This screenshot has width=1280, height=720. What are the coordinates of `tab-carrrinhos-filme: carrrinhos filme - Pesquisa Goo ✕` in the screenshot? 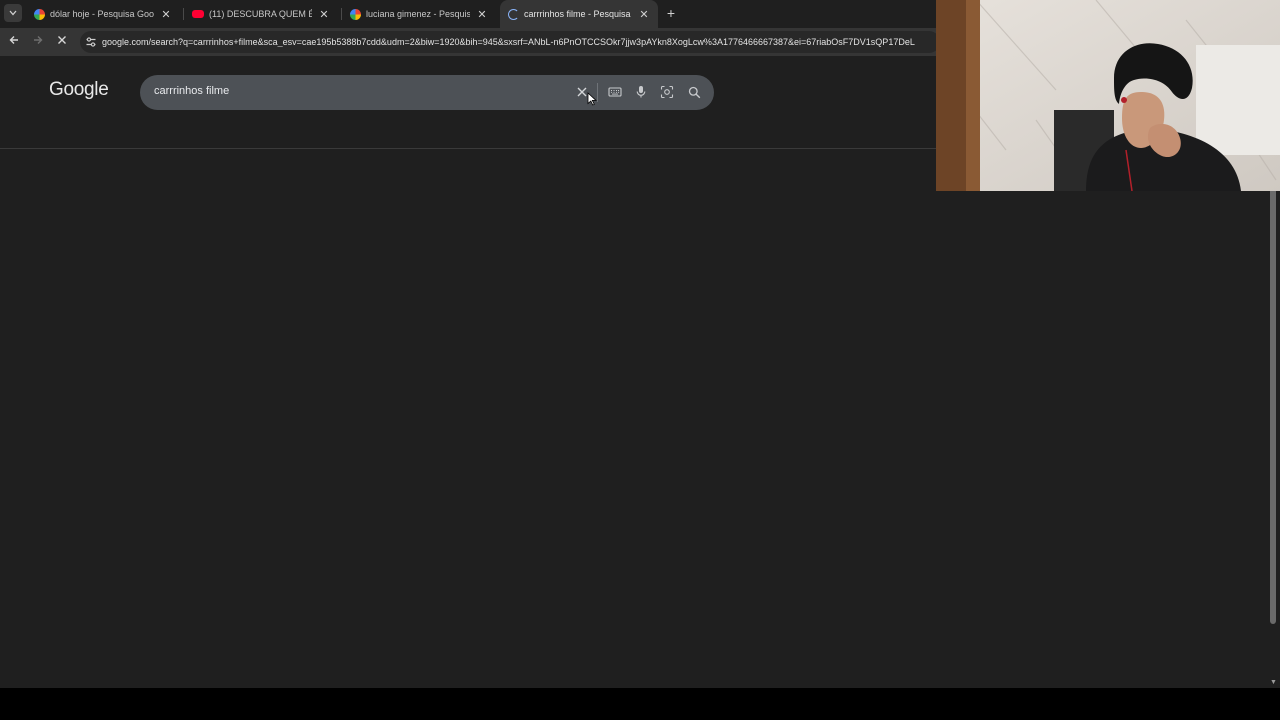 It's located at (579, 14).